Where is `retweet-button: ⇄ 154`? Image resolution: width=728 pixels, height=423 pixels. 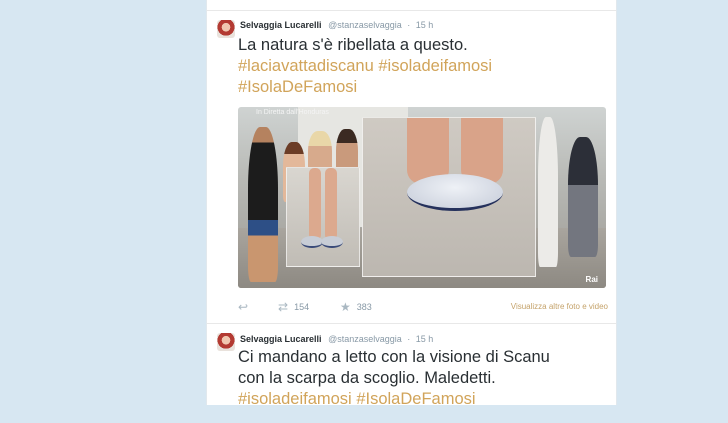 retweet-button: ⇄ 154 is located at coordinates (293, 307).